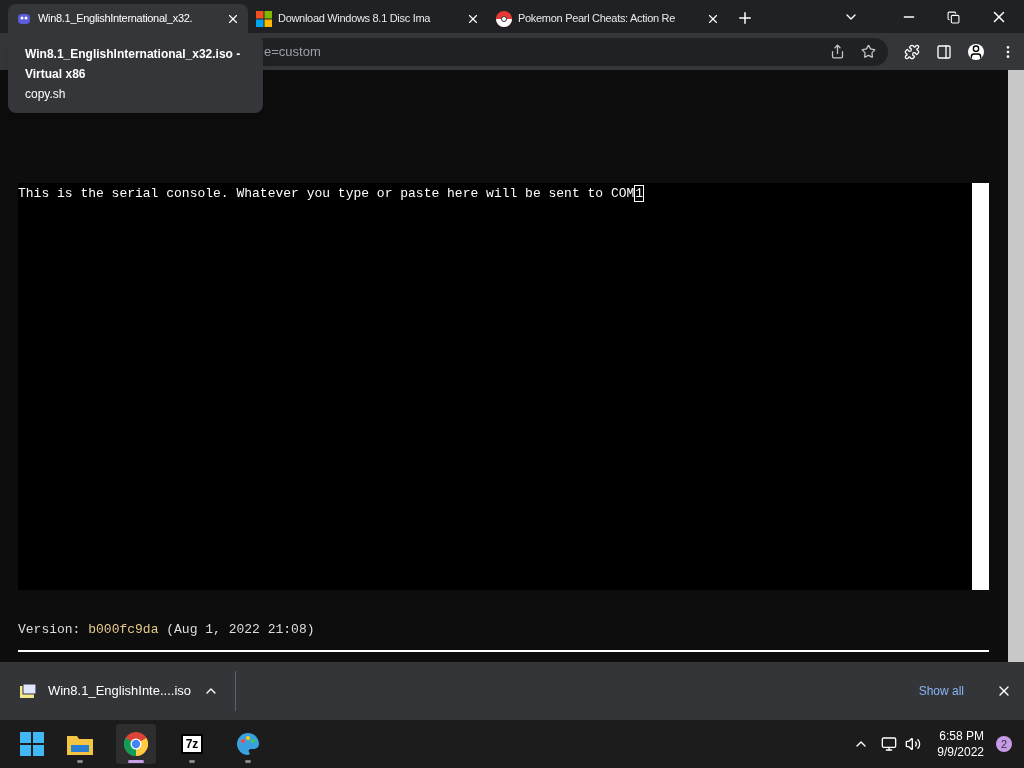 The image size is (1024, 768). Describe the element at coordinates (326, 193) in the screenshot. I see `console-text: This is the serial console. Whatever you type or paste here will be sent to COM` at that location.